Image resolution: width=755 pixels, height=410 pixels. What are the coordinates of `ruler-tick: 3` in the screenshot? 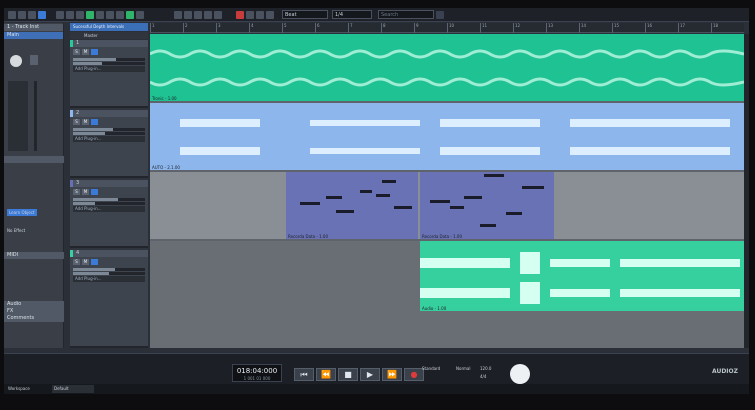 It's located at (218, 28).